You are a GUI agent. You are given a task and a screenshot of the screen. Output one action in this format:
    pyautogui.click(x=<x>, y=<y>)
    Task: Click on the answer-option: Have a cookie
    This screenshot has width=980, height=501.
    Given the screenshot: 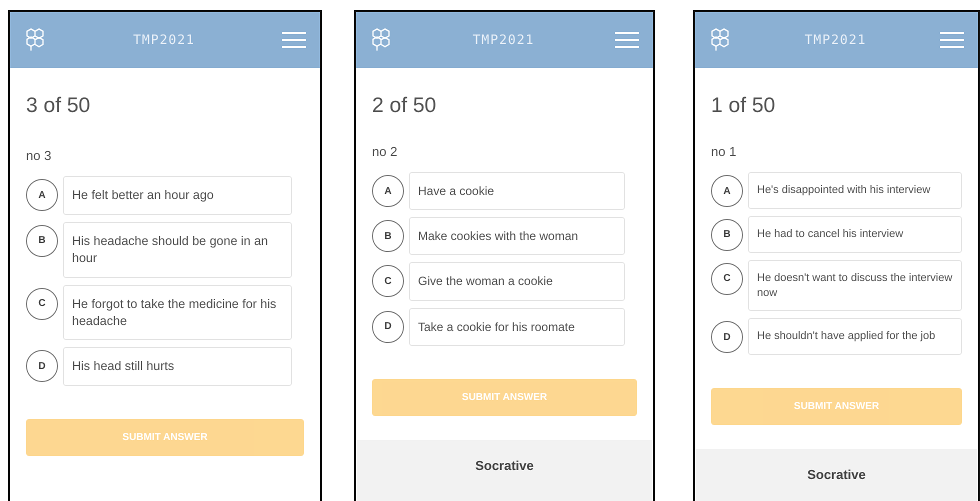 What is the action you would take?
    pyautogui.click(x=517, y=191)
    